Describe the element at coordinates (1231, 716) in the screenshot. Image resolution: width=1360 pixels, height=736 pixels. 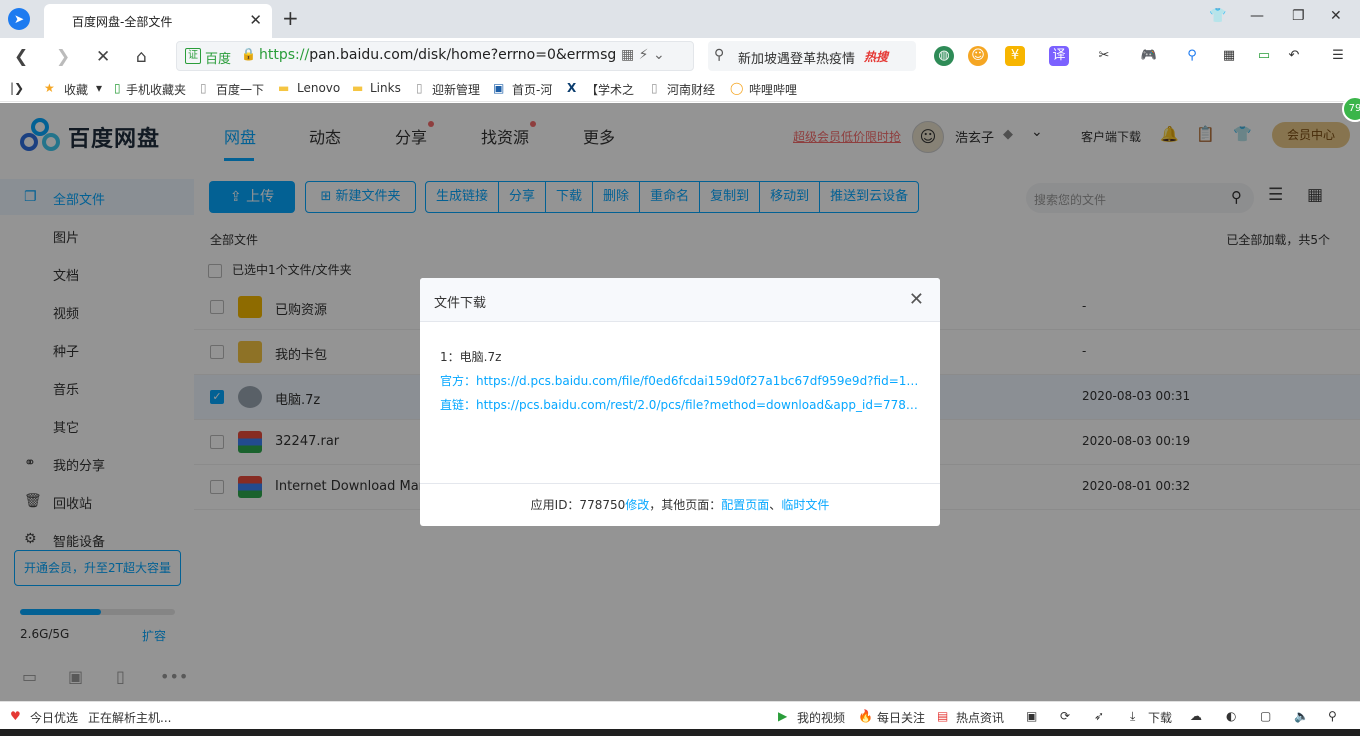
I see `browser-icon: ◐` at that location.